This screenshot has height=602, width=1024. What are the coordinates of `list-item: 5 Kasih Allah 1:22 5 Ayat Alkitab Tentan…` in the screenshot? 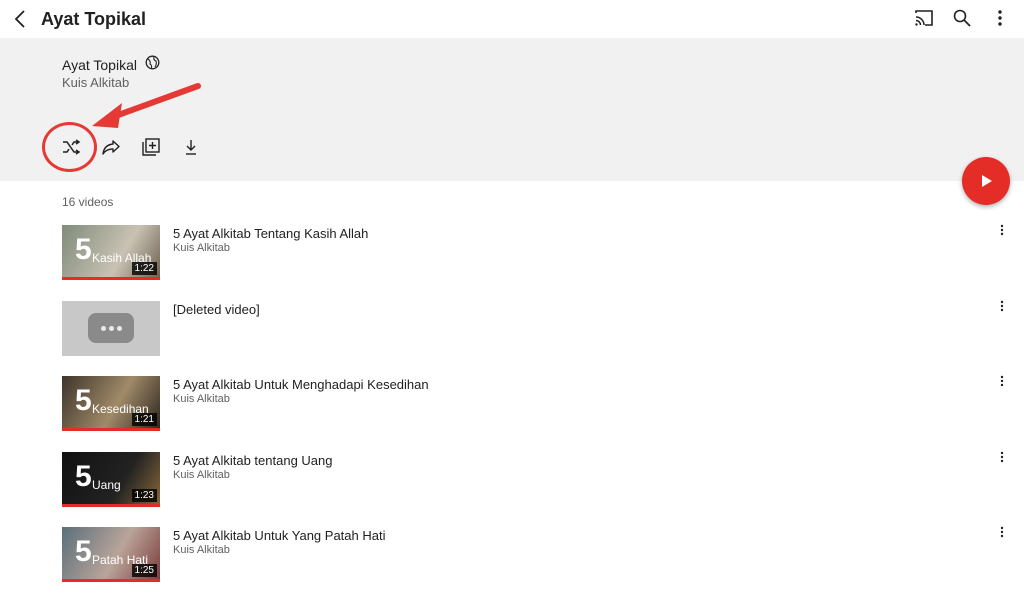 It's located at (512, 262).